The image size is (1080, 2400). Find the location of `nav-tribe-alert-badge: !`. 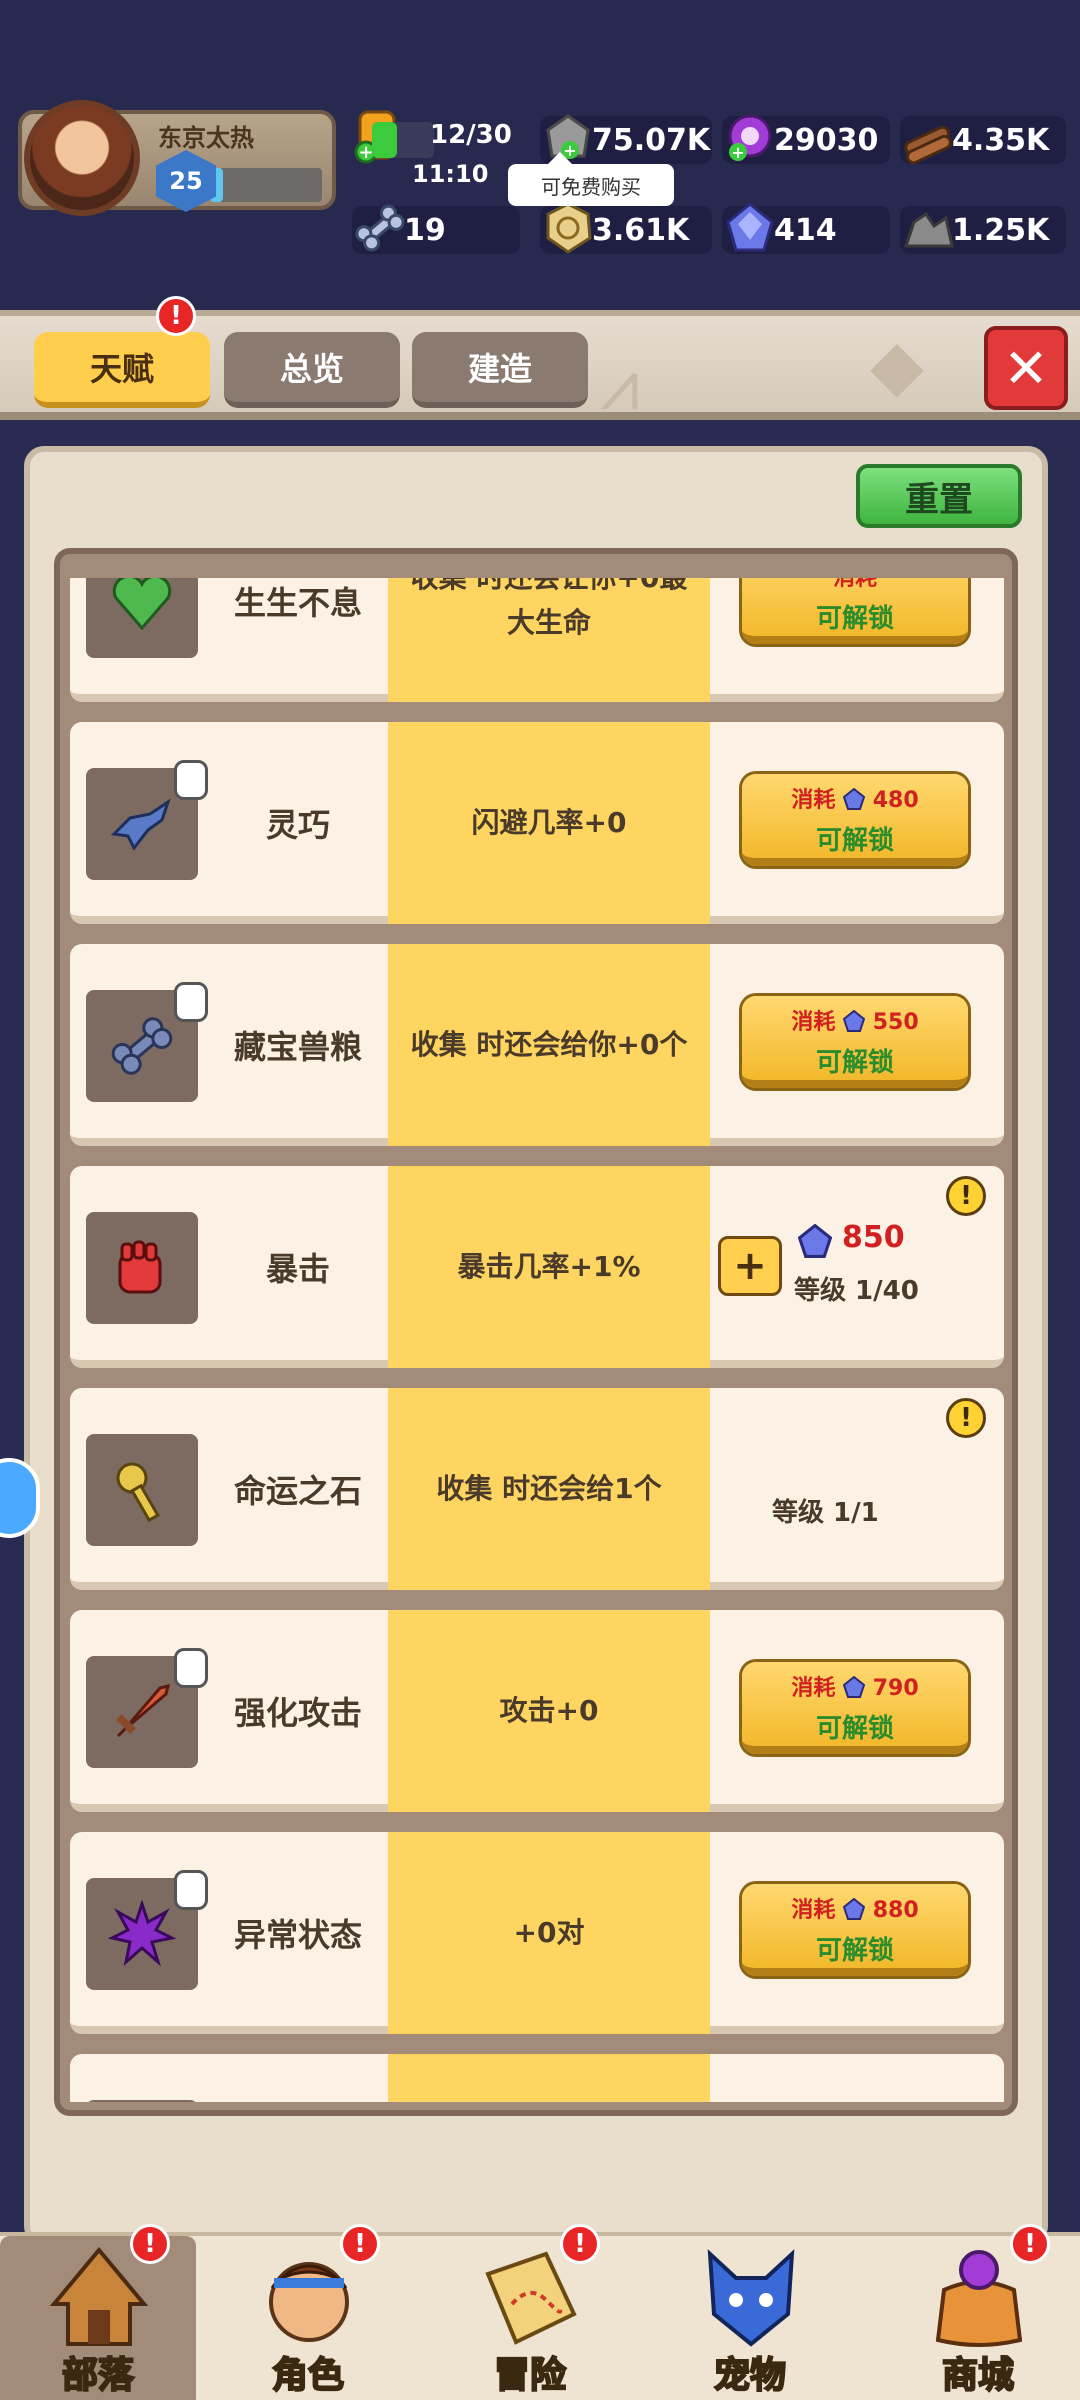

nav-tribe-alert-badge: ! is located at coordinates (150, 2244).